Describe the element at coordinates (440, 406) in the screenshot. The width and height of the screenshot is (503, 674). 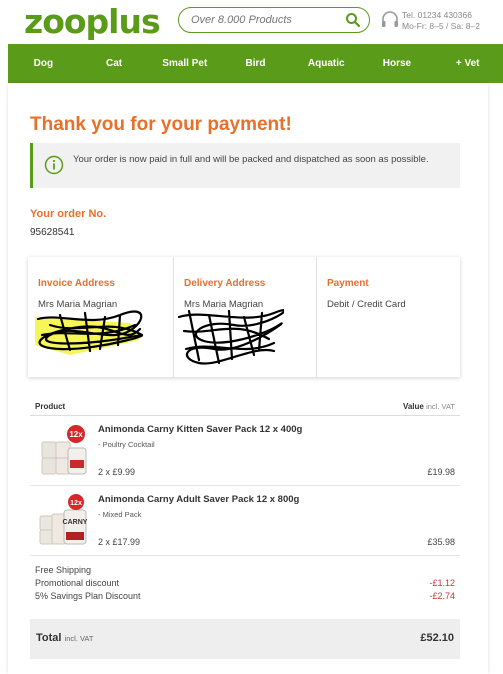
I see `column-value-note: incl. VAT` at that location.